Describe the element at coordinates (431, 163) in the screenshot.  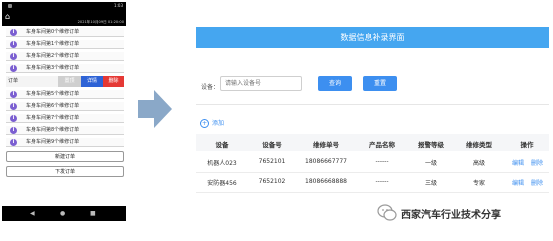
I see `cell-level: 一级` at that location.